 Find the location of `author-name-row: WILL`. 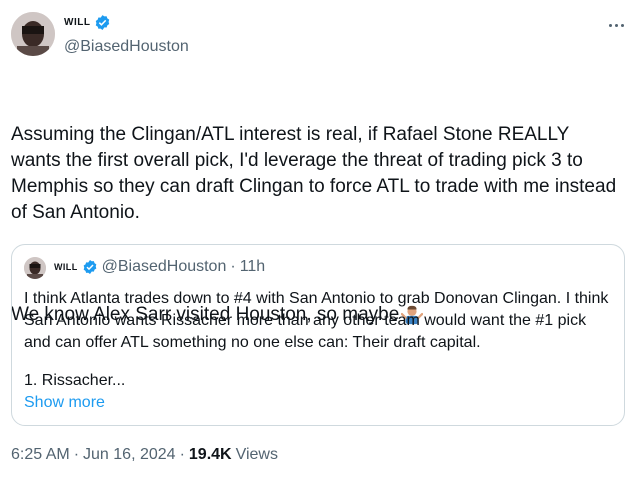

author-name-row: WILL is located at coordinates (87, 22).